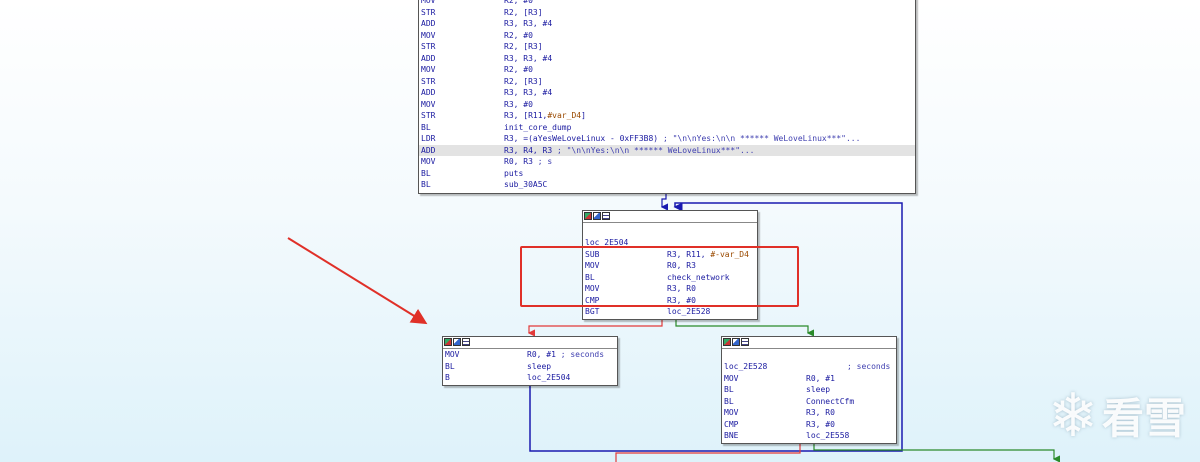 The image size is (1200, 462). I want to click on instruction-row: MOV R3, #0, so click(667, 105).